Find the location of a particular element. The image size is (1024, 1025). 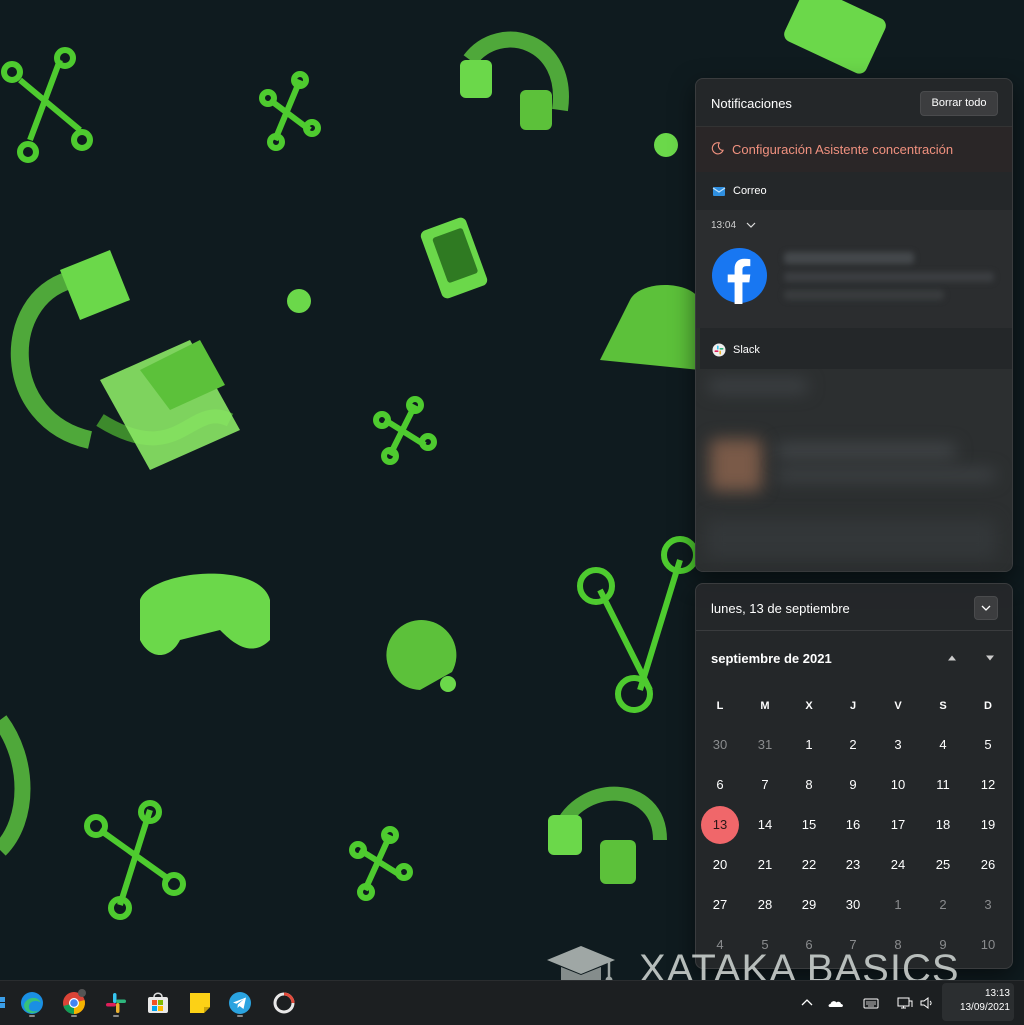

calendar-day: 6 is located at coordinates (720, 785).